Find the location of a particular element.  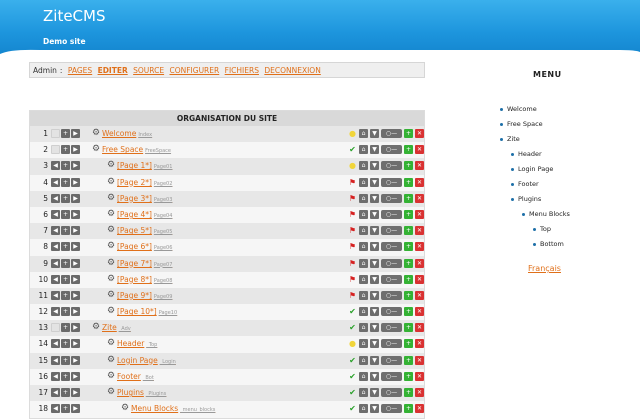

admin-link-deconnexion: DECONNEXION is located at coordinates (292, 70).